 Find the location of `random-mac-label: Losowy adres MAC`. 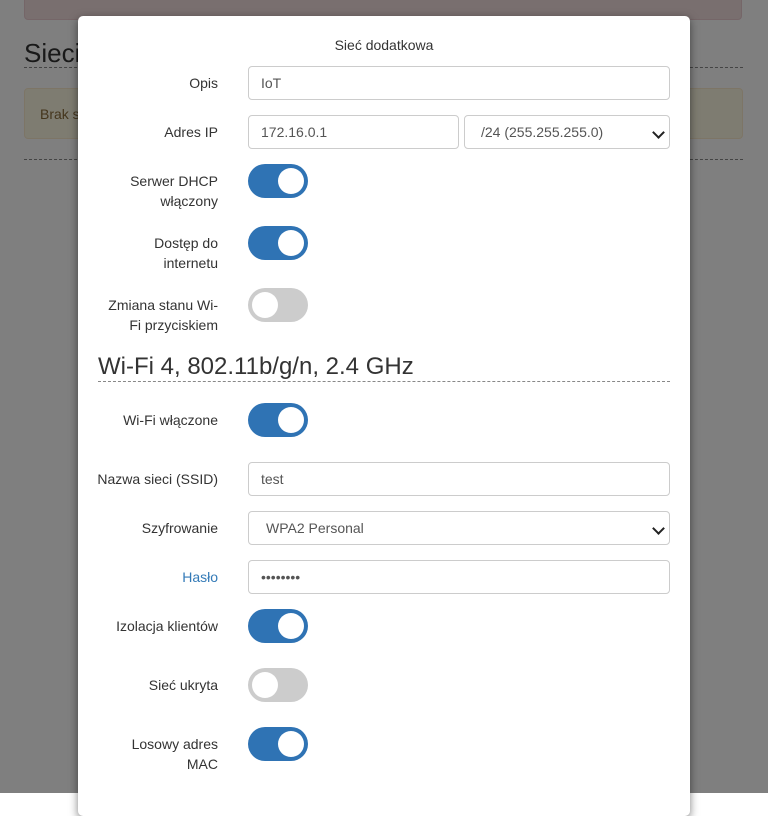

random-mac-label: Losowy adres MAC is located at coordinates (174, 754).